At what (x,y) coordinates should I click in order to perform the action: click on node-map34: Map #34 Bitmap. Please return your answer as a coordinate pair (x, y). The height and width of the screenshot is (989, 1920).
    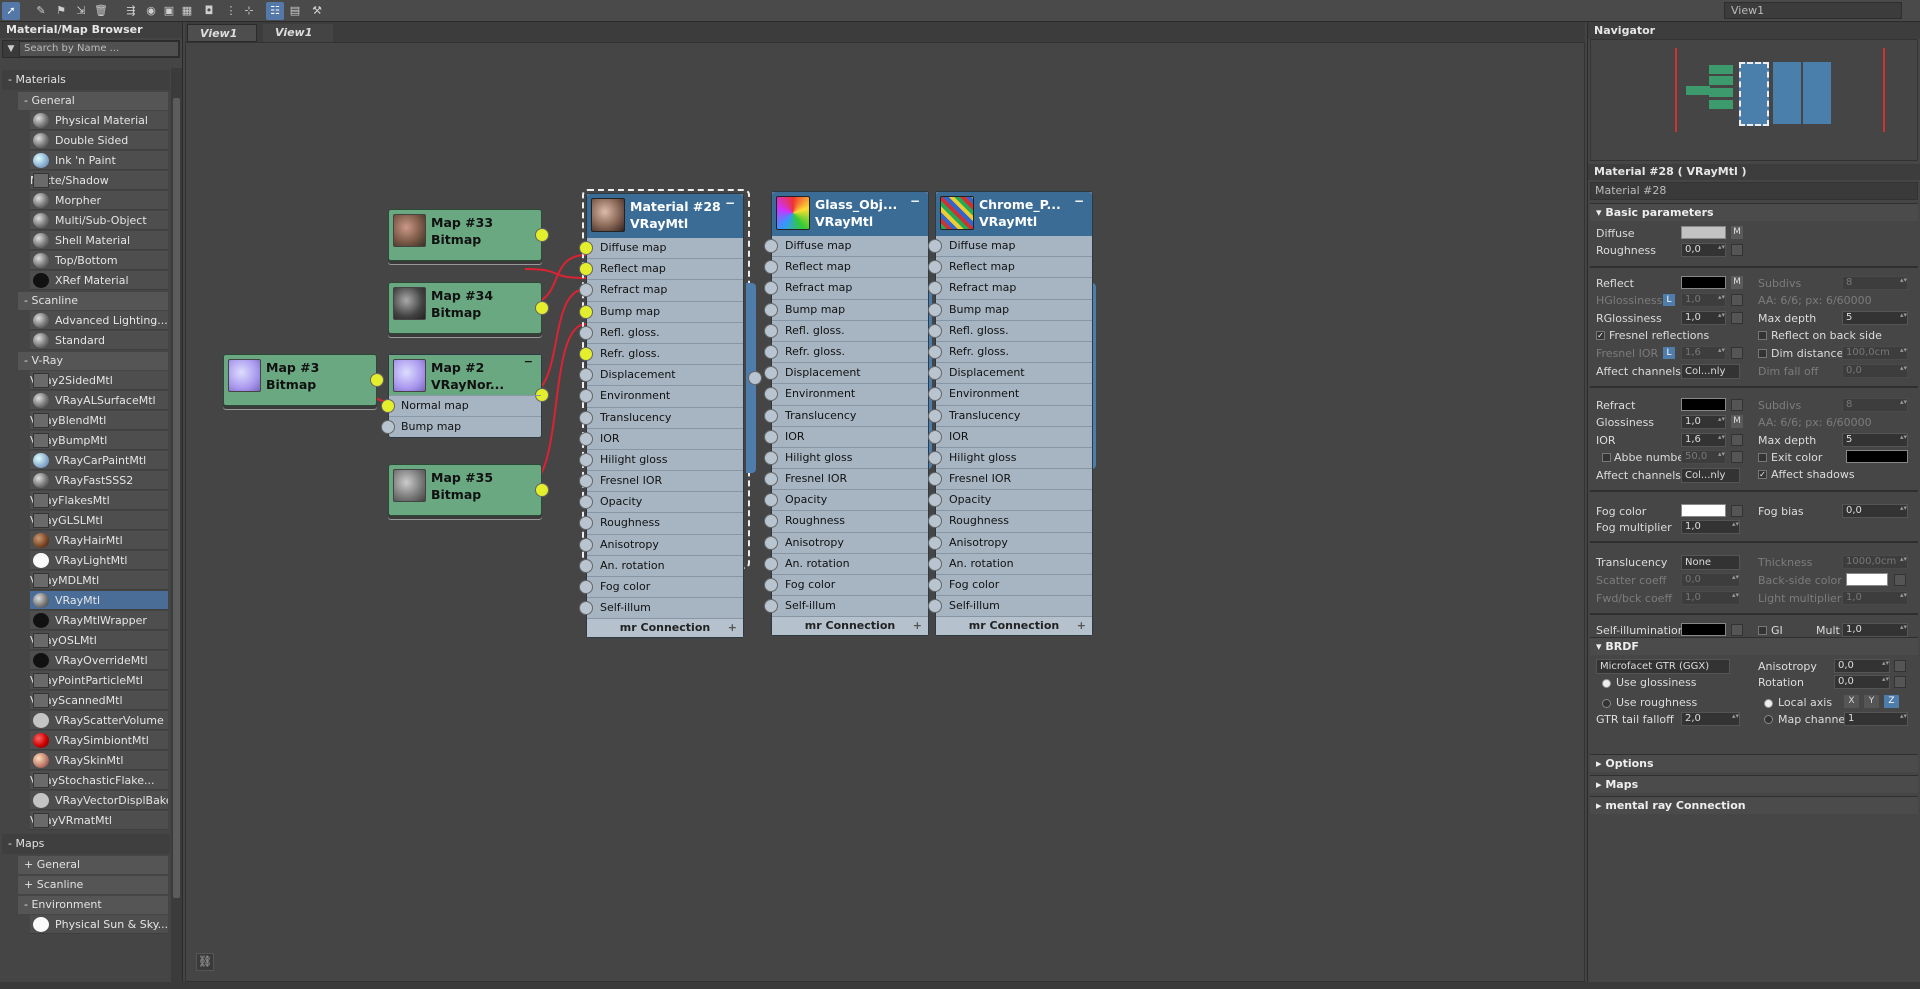
    Looking at the image, I should click on (468, 308).